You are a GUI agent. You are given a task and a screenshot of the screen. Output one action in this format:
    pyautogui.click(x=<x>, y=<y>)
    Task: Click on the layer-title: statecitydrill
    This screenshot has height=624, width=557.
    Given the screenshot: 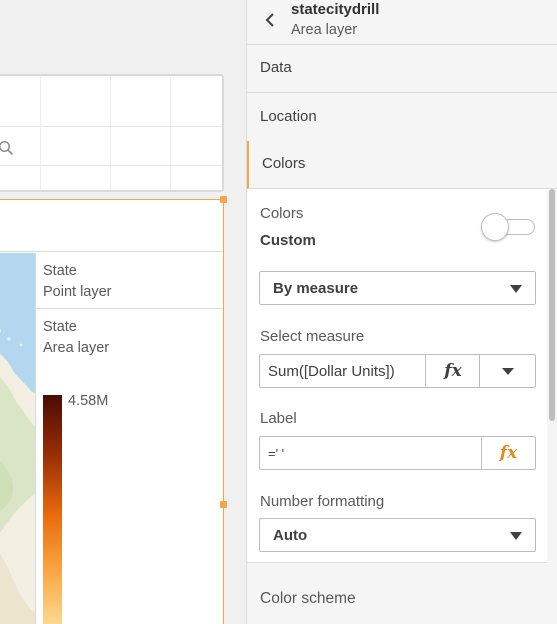 What is the action you would take?
    pyautogui.click(x=335, y=9)
    